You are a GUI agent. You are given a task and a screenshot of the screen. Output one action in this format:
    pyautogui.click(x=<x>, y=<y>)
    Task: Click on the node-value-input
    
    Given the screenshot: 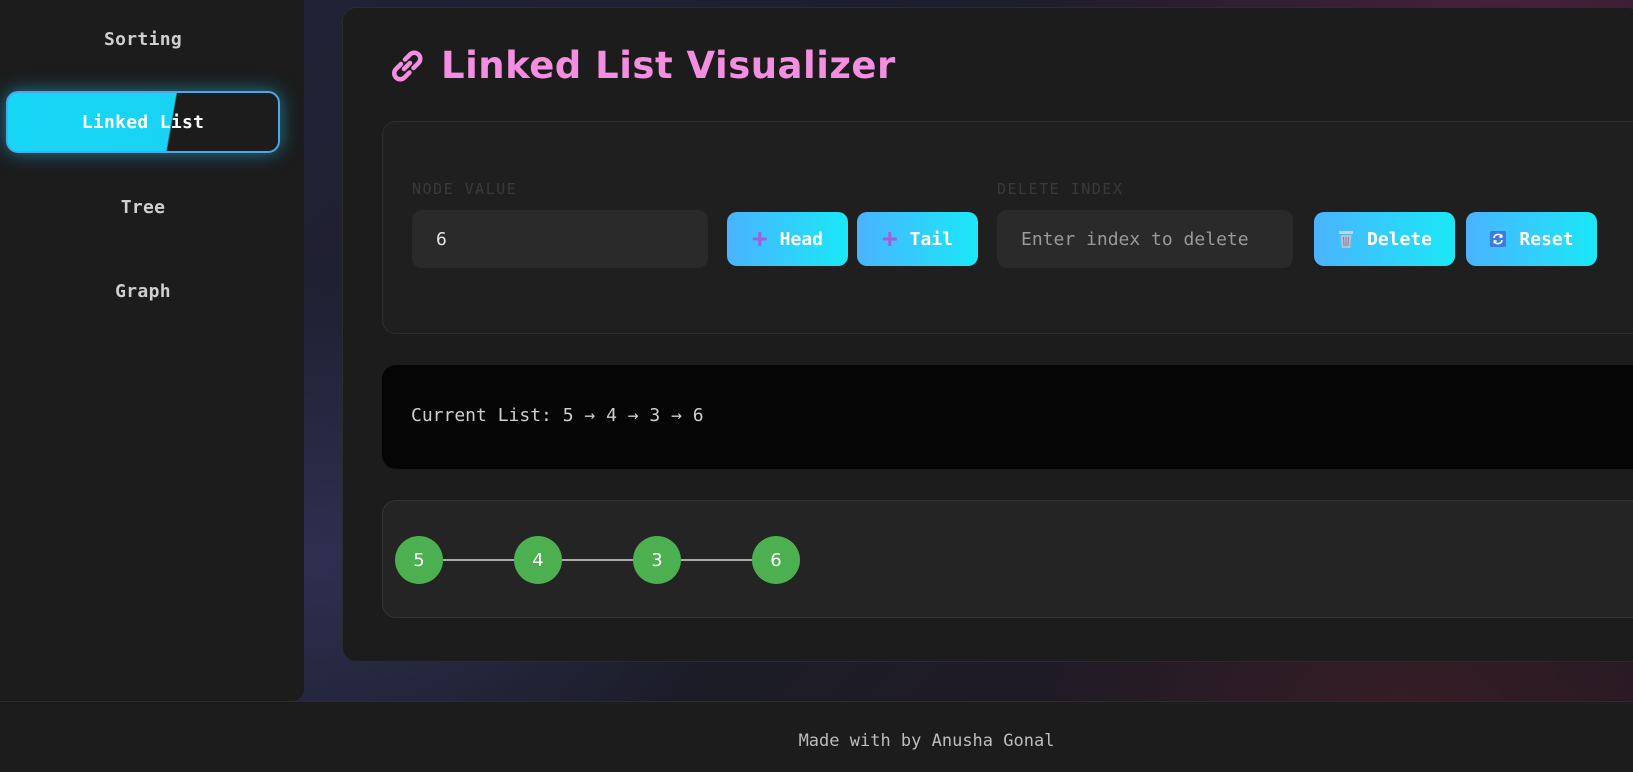 What is the action you would take?
    pyautogui.click(x=560, y=239)
    